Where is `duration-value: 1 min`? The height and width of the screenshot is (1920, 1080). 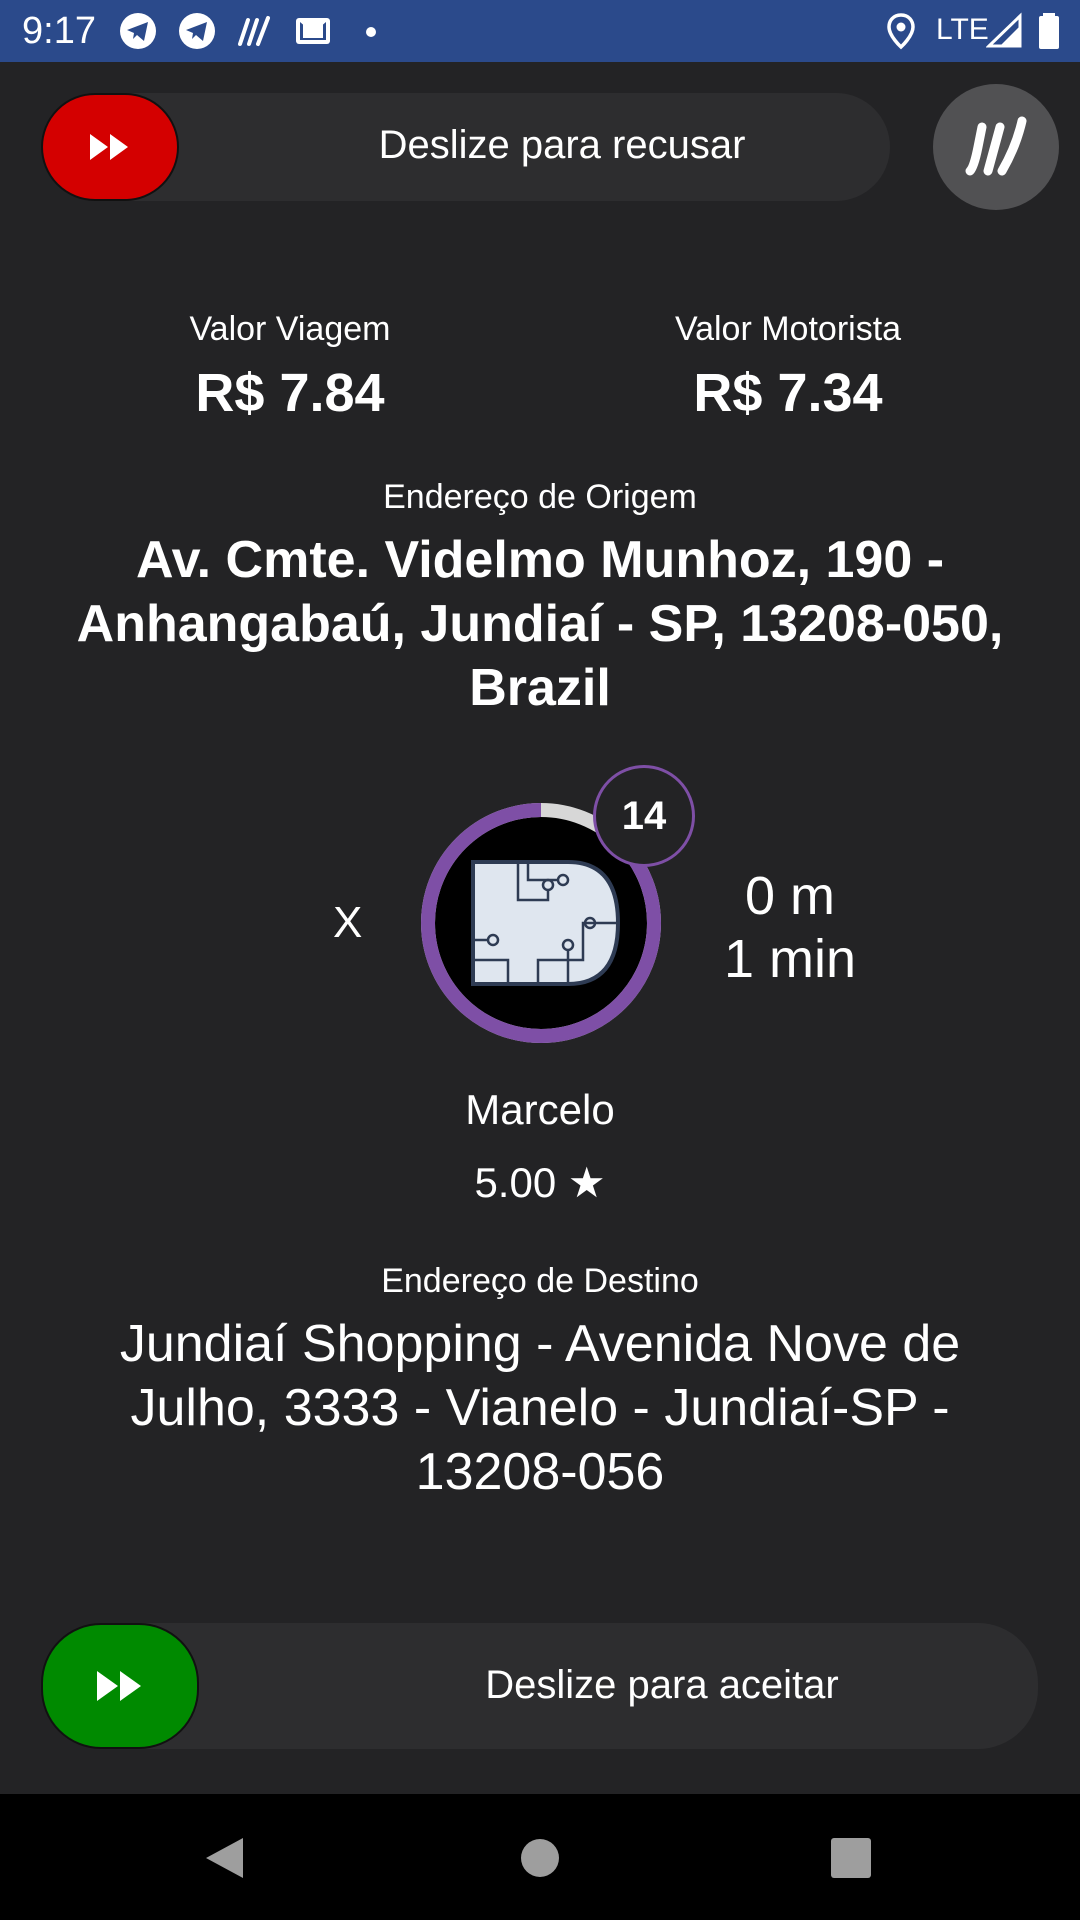
duration-value: 1 min is located at coordinates (790, 959).